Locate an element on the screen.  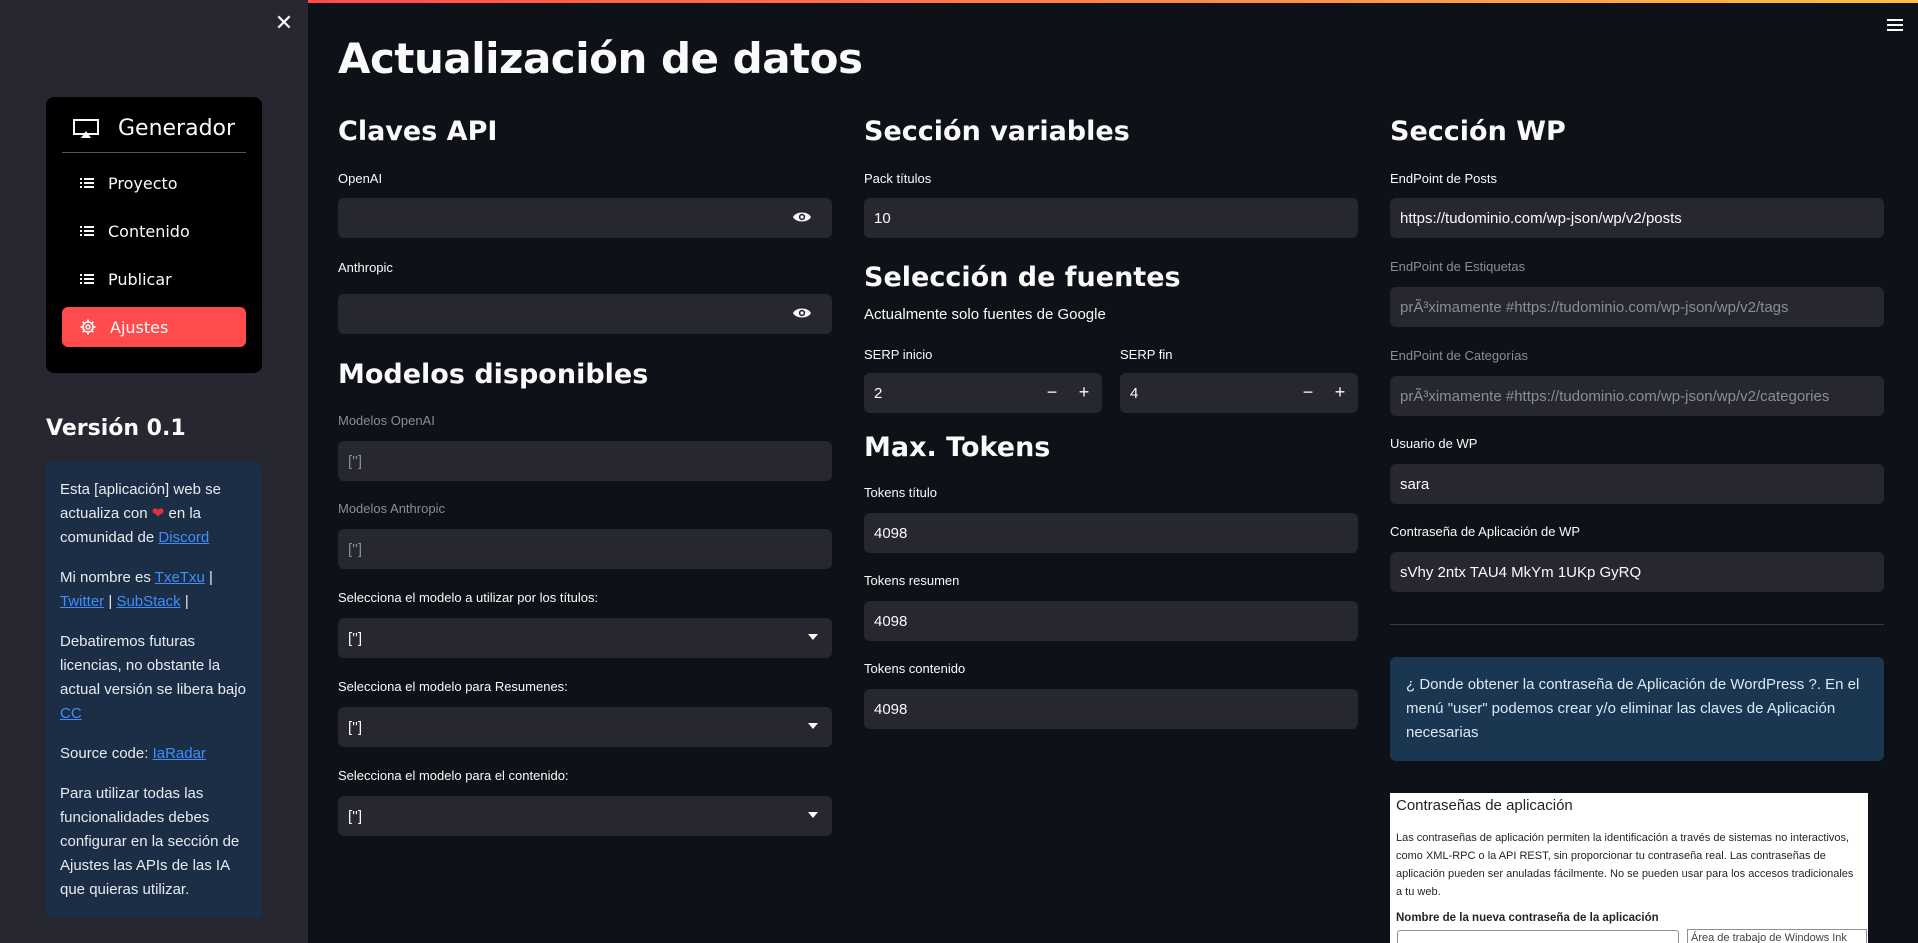
tokens-summary-input: 4098 is located at coordinates (1111, 621).